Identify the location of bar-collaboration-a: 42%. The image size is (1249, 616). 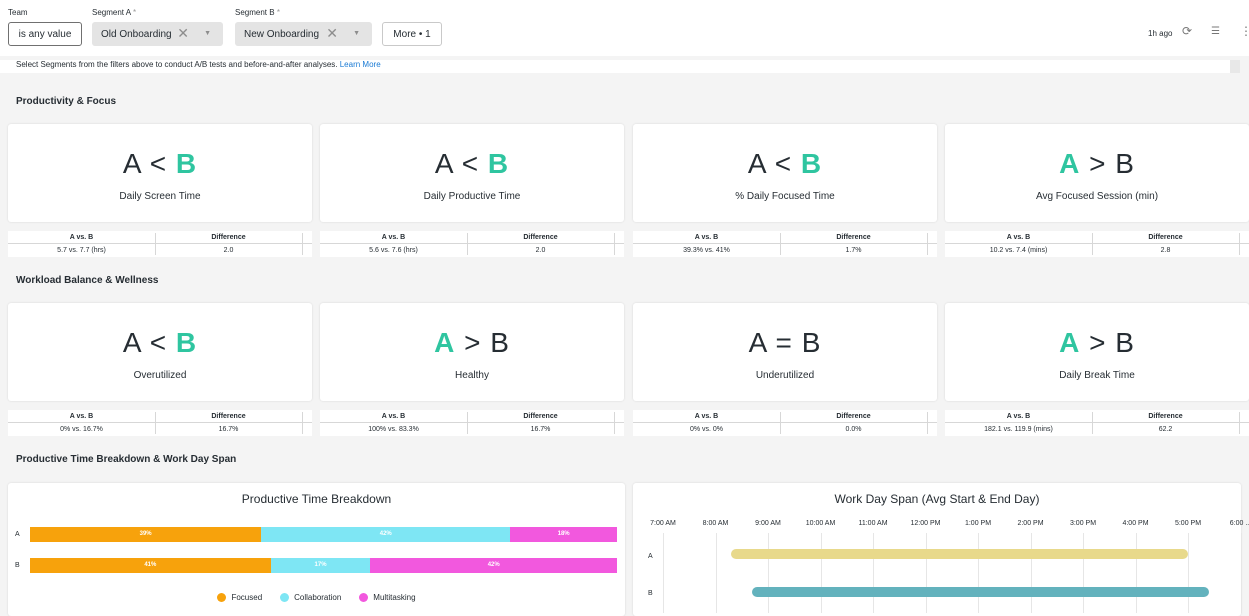
(386, 534).